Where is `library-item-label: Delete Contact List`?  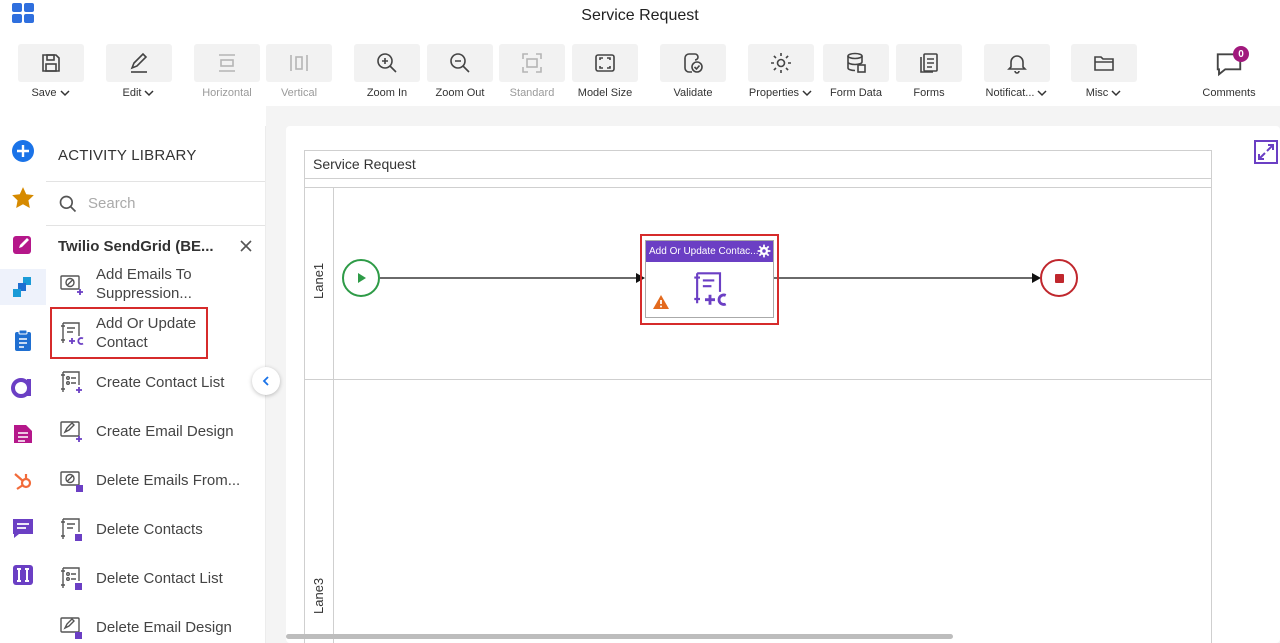 library-item-label: Delete Contact List is located at coordinates (159, 578).